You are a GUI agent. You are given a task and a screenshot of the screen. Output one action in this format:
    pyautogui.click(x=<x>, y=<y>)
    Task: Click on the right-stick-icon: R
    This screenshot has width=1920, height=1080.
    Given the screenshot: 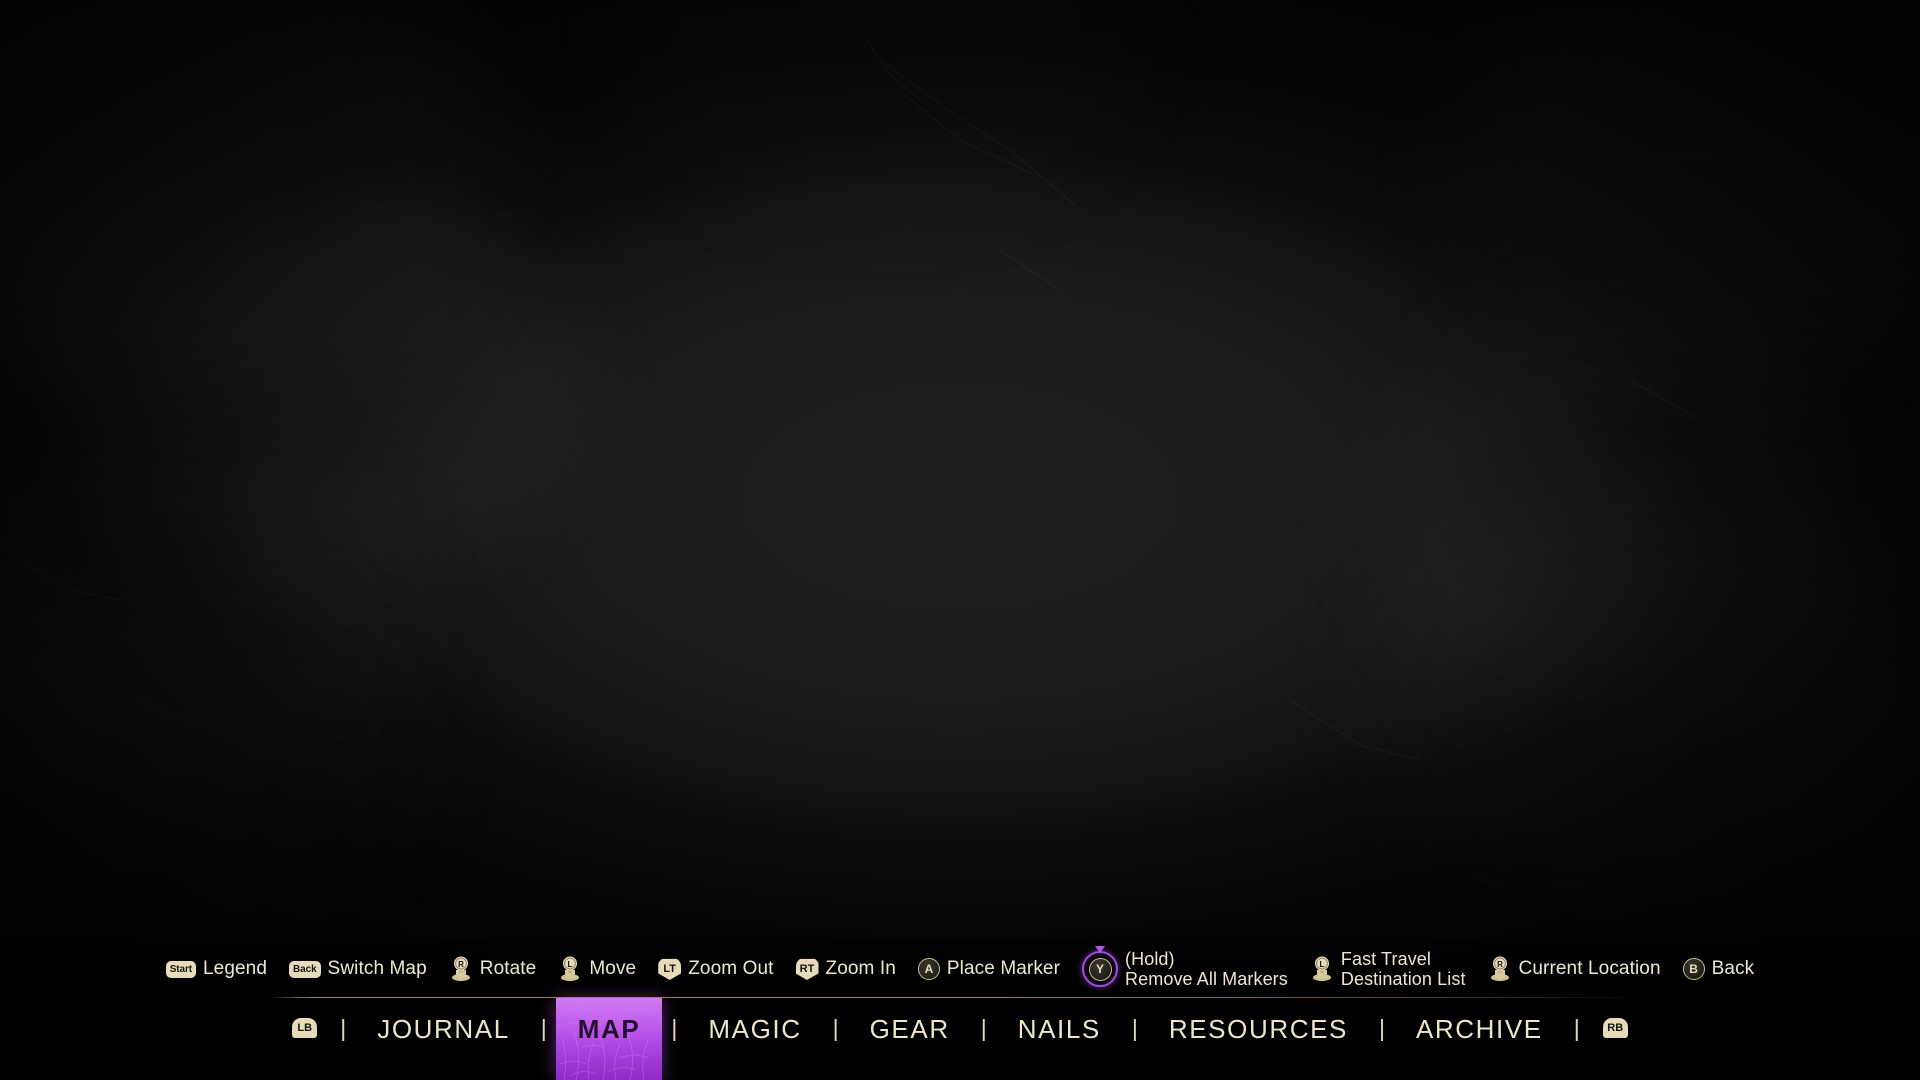 What is the action you would take?
    pyautogui.click(x=461, y=969)
    